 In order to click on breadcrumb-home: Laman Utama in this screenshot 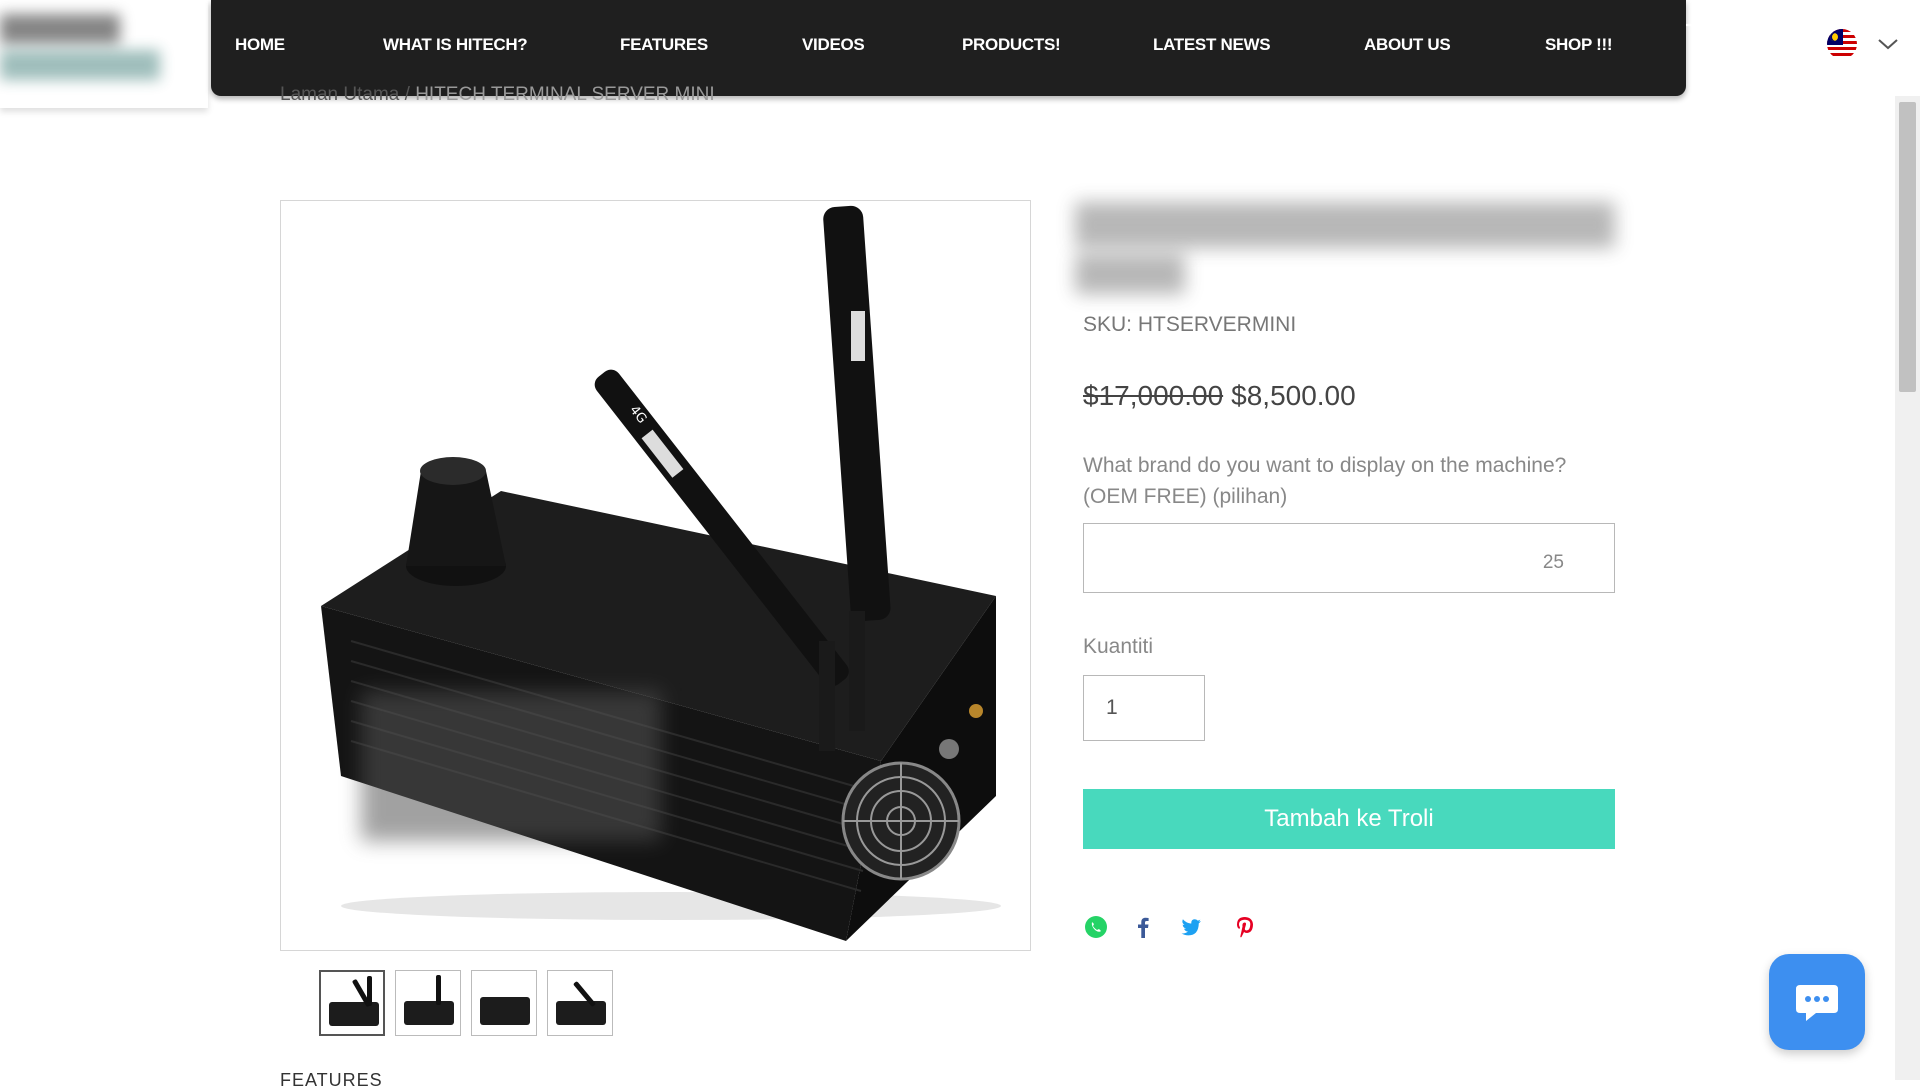, I will do `click(339, 94)`.